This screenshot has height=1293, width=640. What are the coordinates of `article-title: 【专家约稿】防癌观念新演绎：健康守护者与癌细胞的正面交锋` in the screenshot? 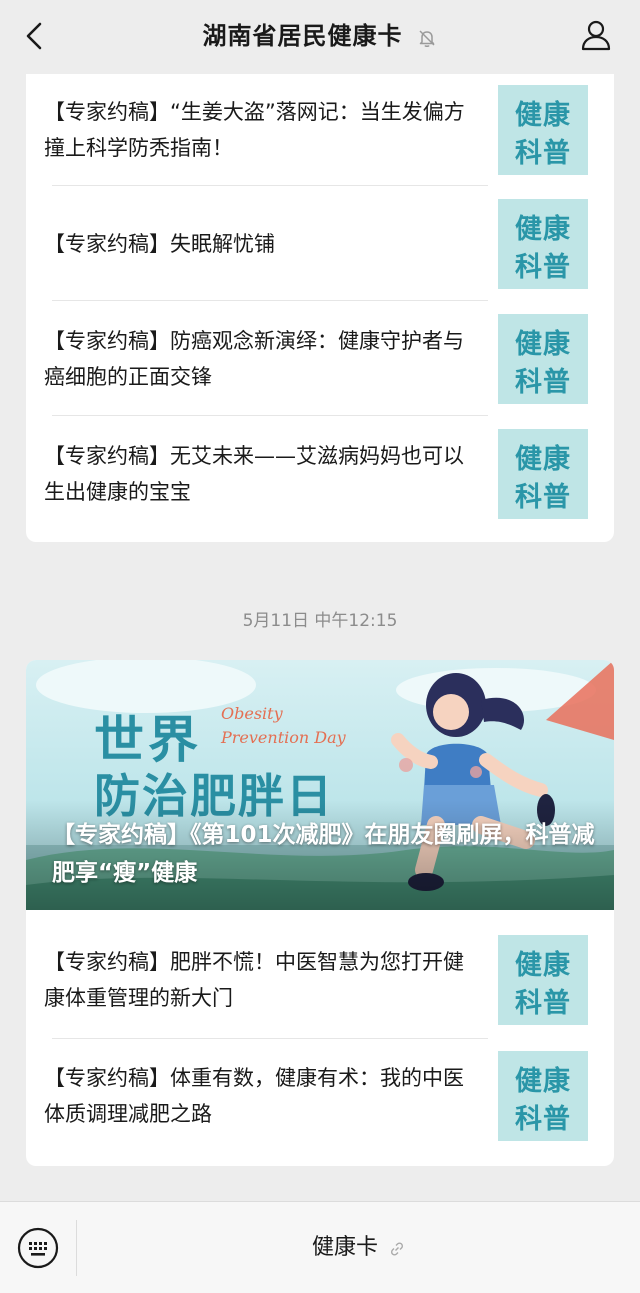 It's located at (254, 358).